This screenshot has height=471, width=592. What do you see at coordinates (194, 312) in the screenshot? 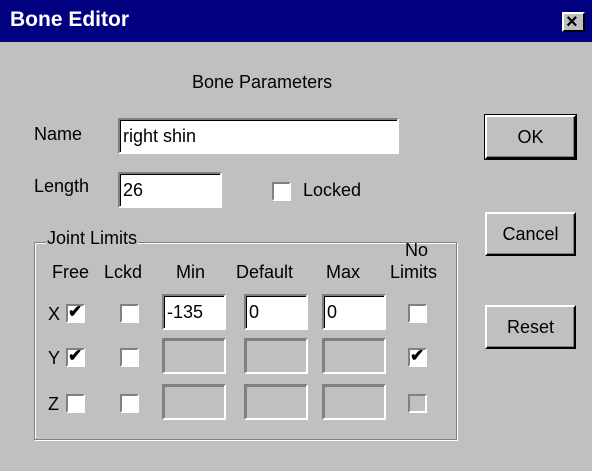
I see `x-min-field: -135` at bounding box center [194, 312].